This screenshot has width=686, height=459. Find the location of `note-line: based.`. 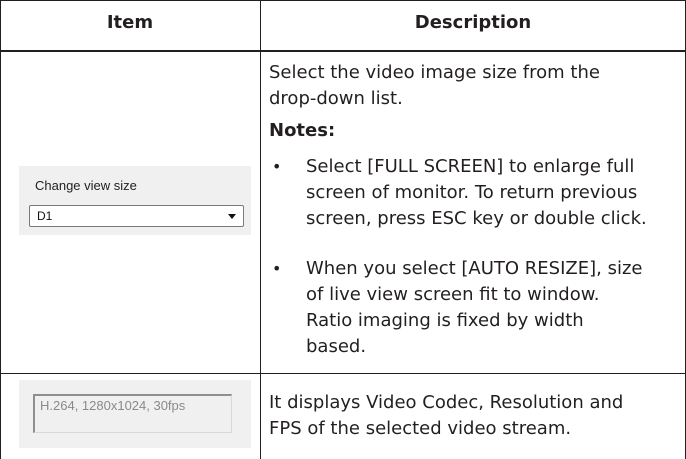

note-line: based. is located at coordinates (336, 346).